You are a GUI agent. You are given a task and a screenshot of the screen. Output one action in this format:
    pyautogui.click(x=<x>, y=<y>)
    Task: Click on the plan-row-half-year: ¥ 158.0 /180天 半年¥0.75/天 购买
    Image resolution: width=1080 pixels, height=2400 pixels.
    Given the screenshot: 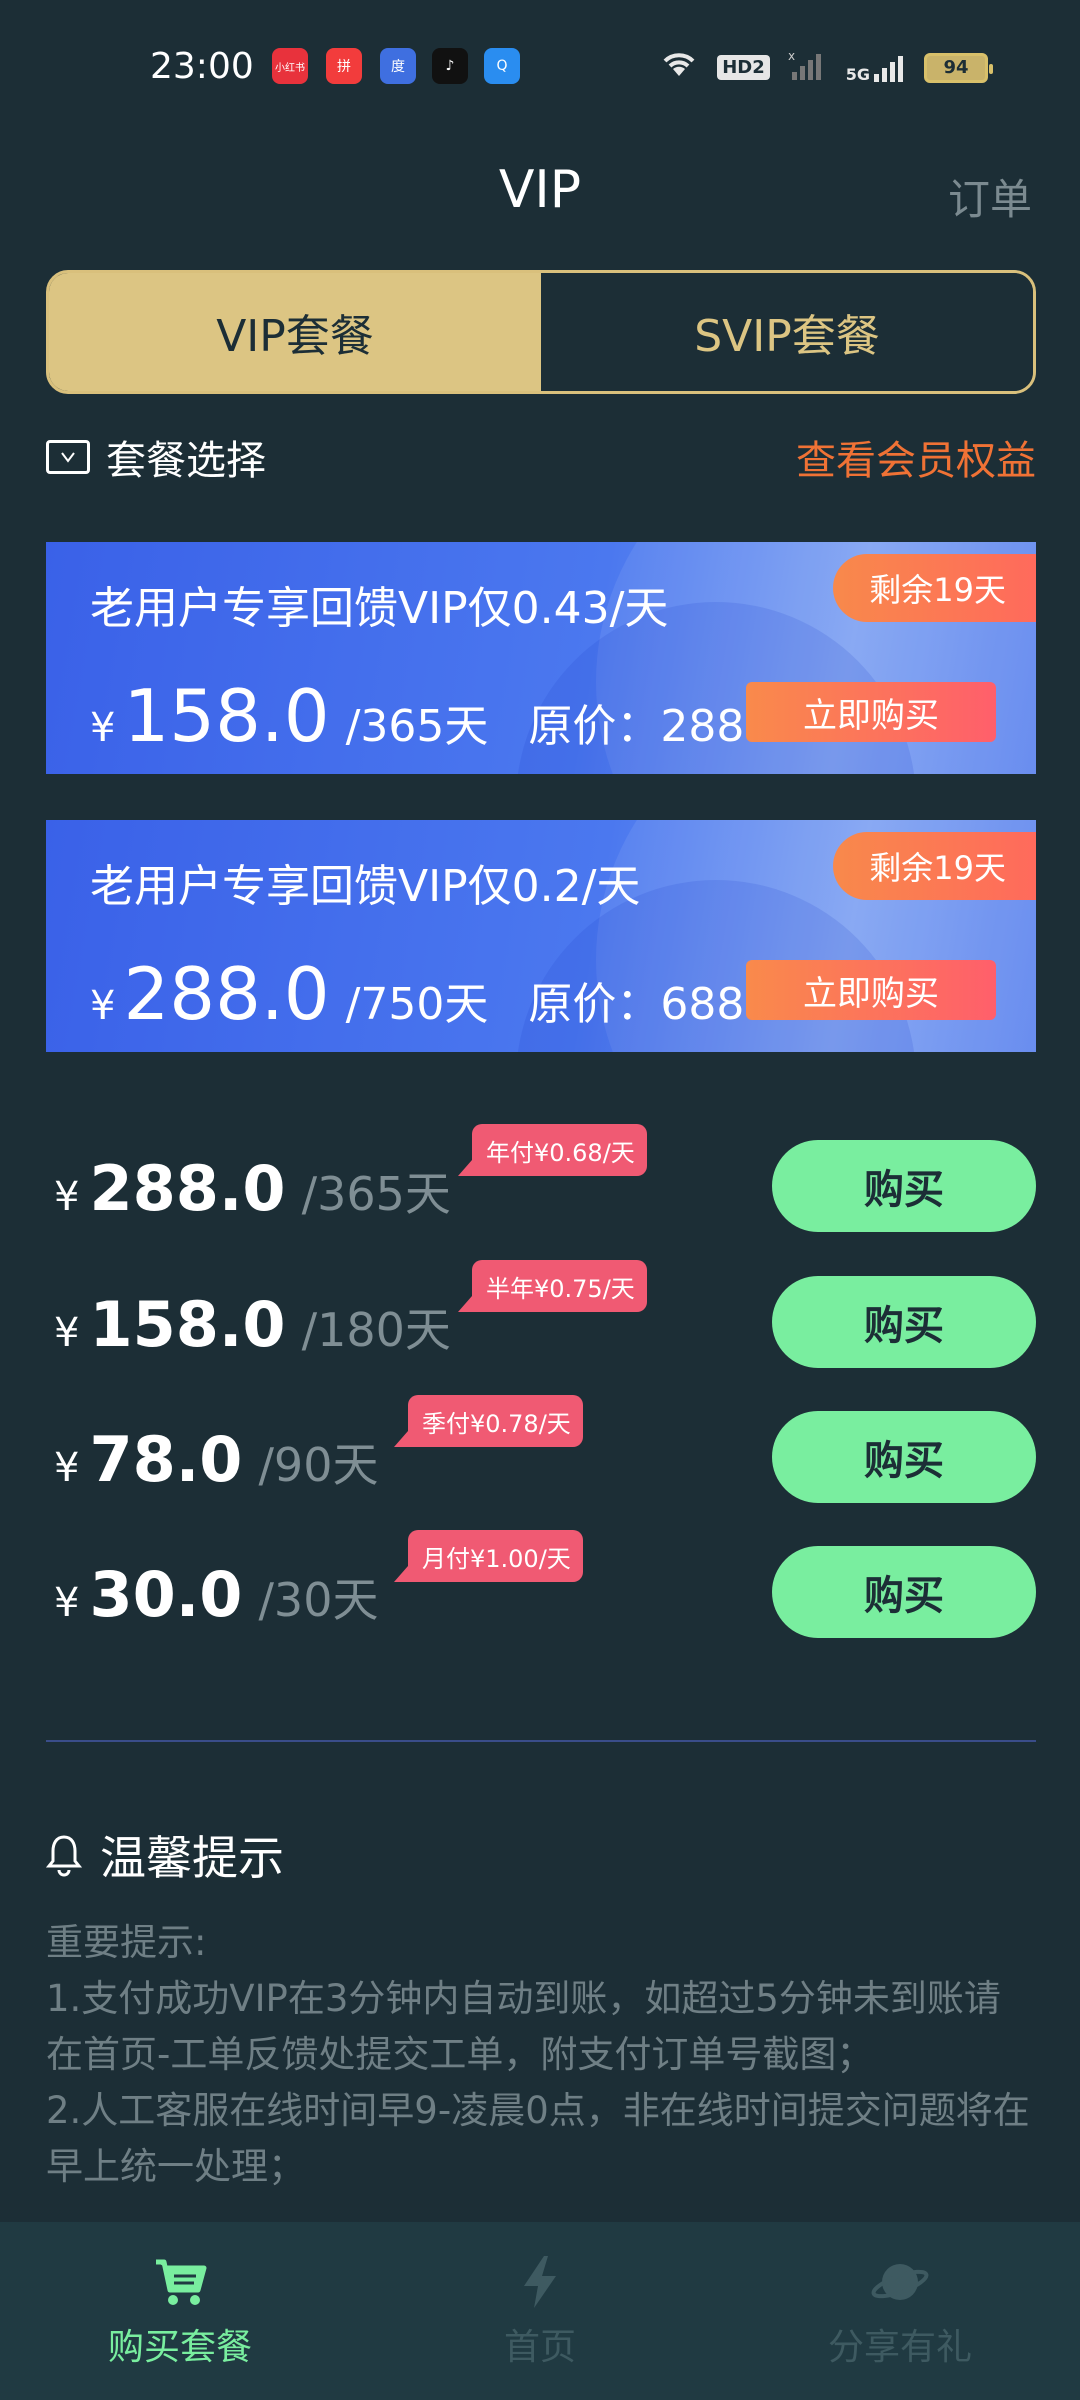 What is the action you would take?
    pyautogui.click(x=541, y=1319)
    